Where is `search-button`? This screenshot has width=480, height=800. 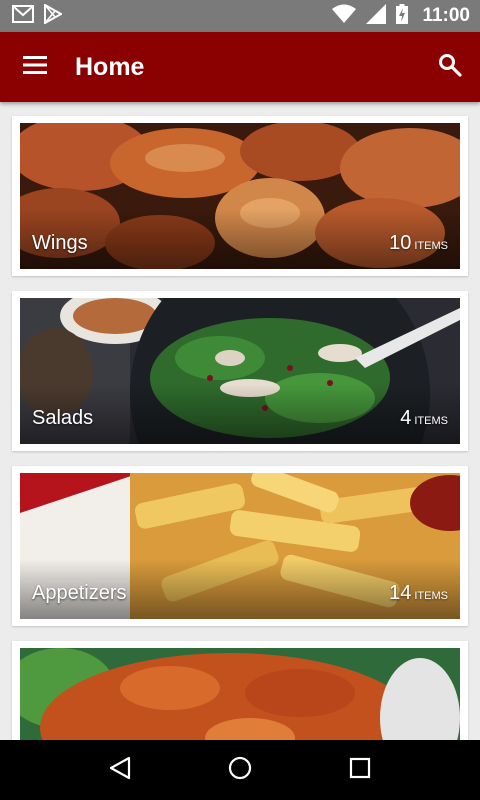
search-button is located at coordinates (450, 67).